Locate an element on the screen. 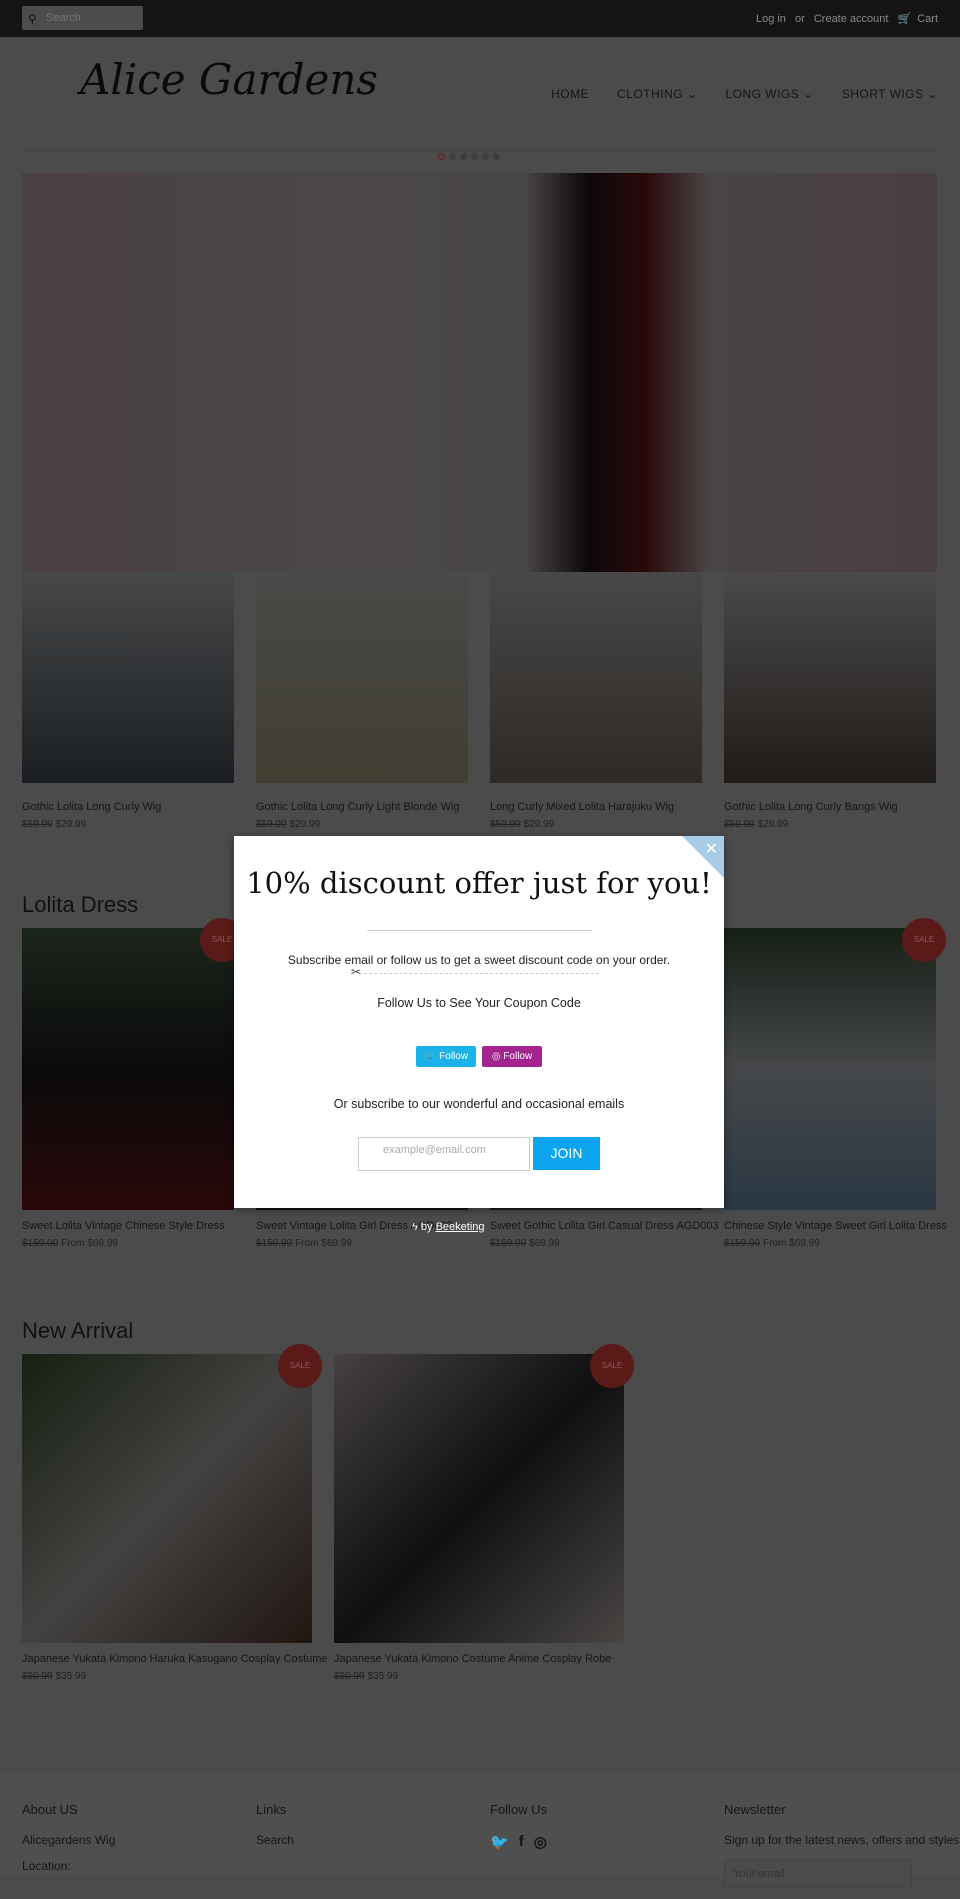 The width and height of the screenshot is (960, 1899). product-title: Long Curly Mixed Lolita Harajuku Wig is located at coordinates (596, 807).